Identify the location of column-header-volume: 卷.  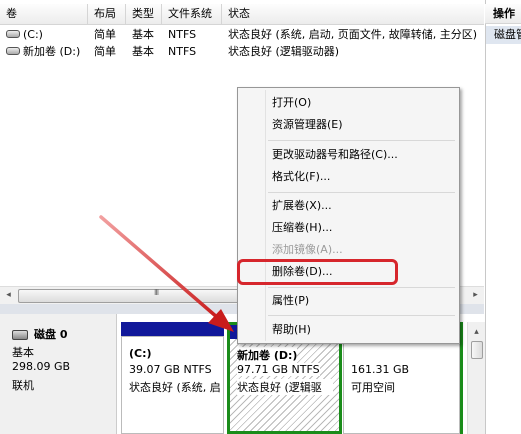
(44, 14).